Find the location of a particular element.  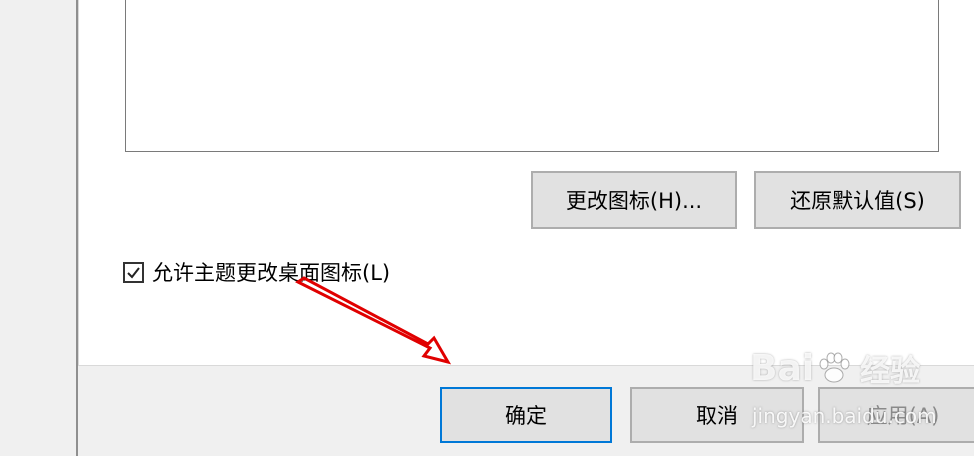

baidu-jingyan-watermark: Bai 经验 jingyan.baidu.com is located at coordinates (862, 391).